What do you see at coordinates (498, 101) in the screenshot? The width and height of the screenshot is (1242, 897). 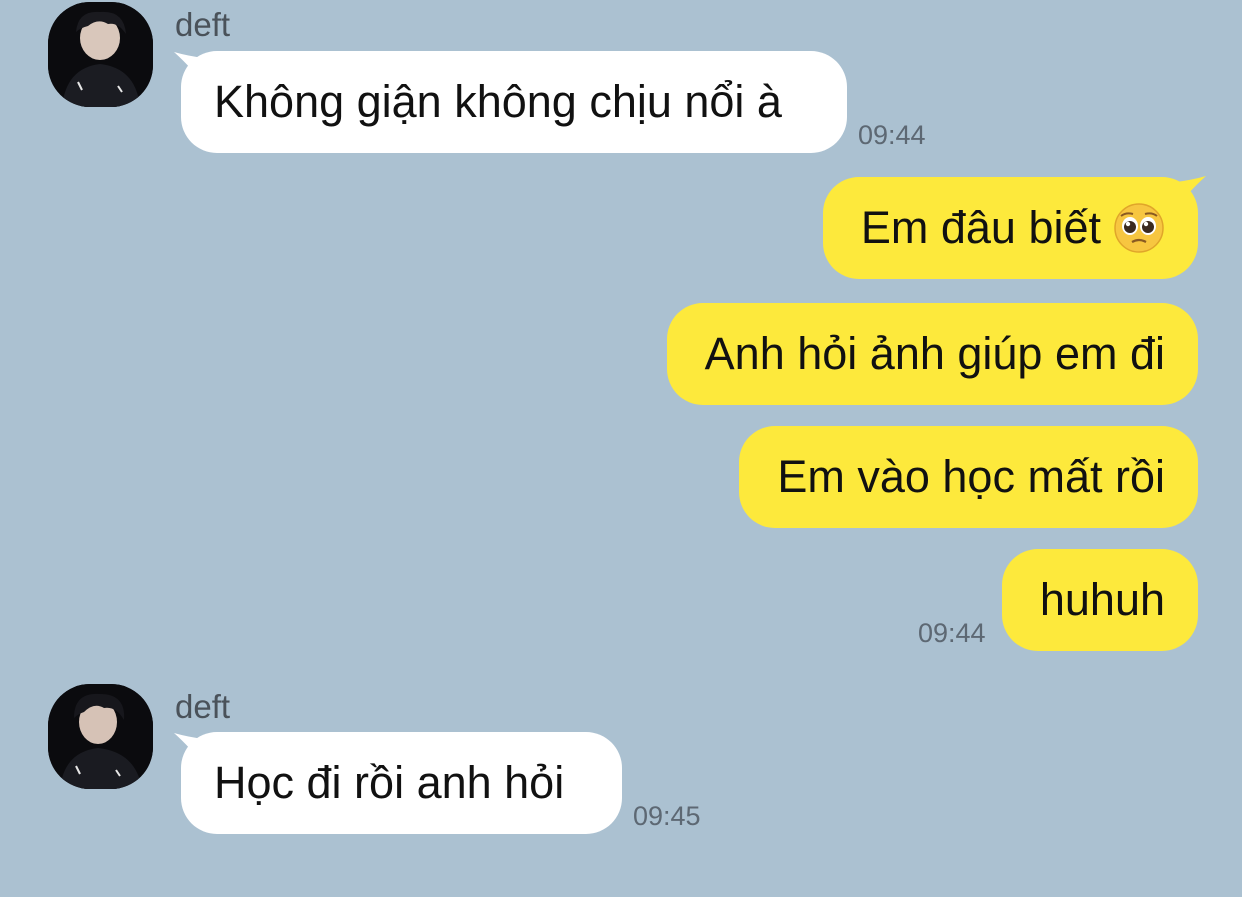 I see `message-text: Không giận không chịu nổi à` at bounding box center [498, 101].